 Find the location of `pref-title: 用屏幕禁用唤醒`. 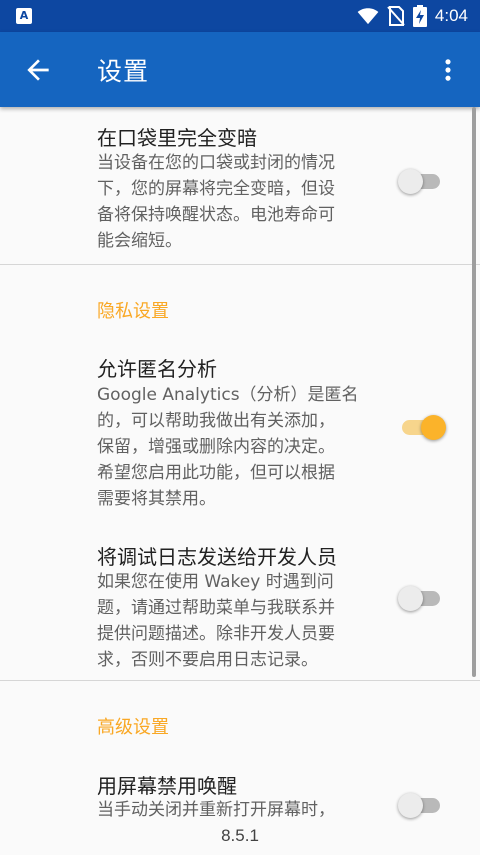

pref-title: 用屏幕禁用唤醒 is located at coordinates (167, 786).